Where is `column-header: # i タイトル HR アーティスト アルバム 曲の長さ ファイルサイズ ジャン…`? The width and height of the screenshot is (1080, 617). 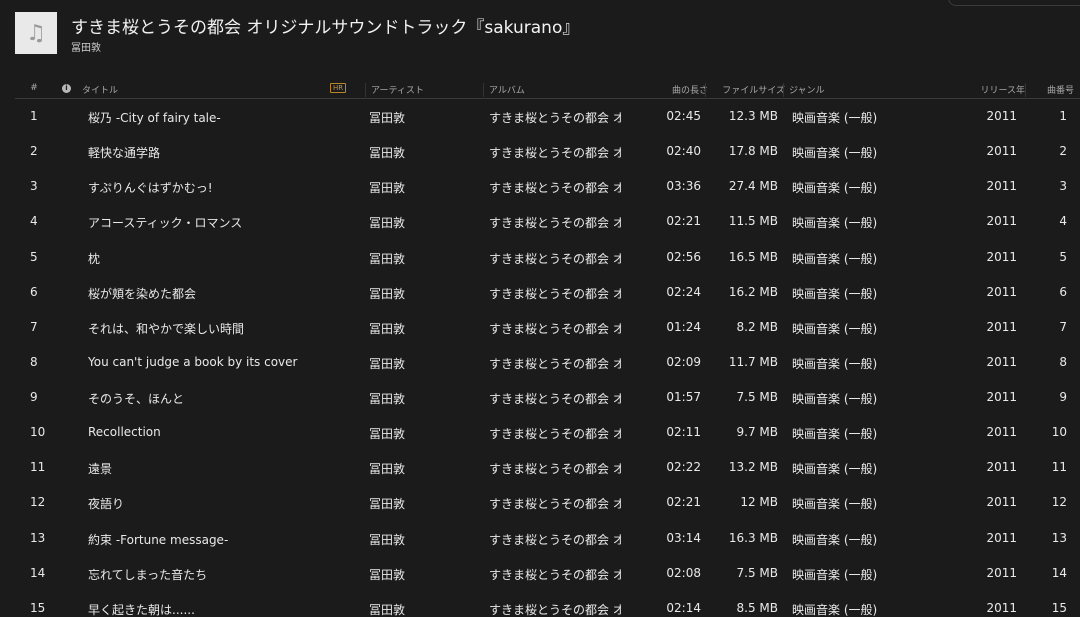
column-header: # i タイトル HR アーティスト アルバム 曲の長さ ファイルサイズ ジャン… is located at coordinates (547, 89).